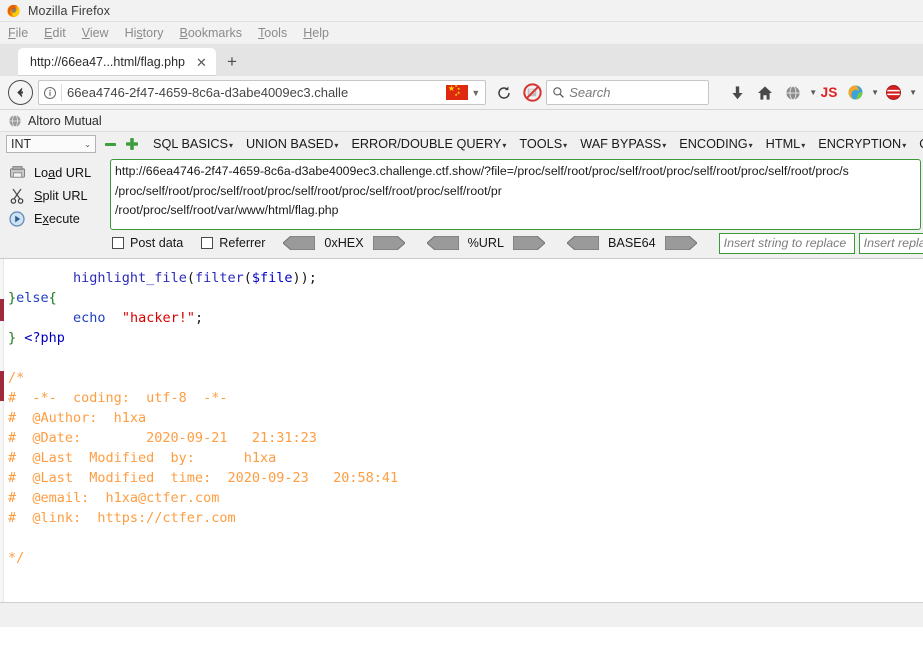 This screenshot has width=923, height=647. I want to click on menu-file: File, so click(18, 33).